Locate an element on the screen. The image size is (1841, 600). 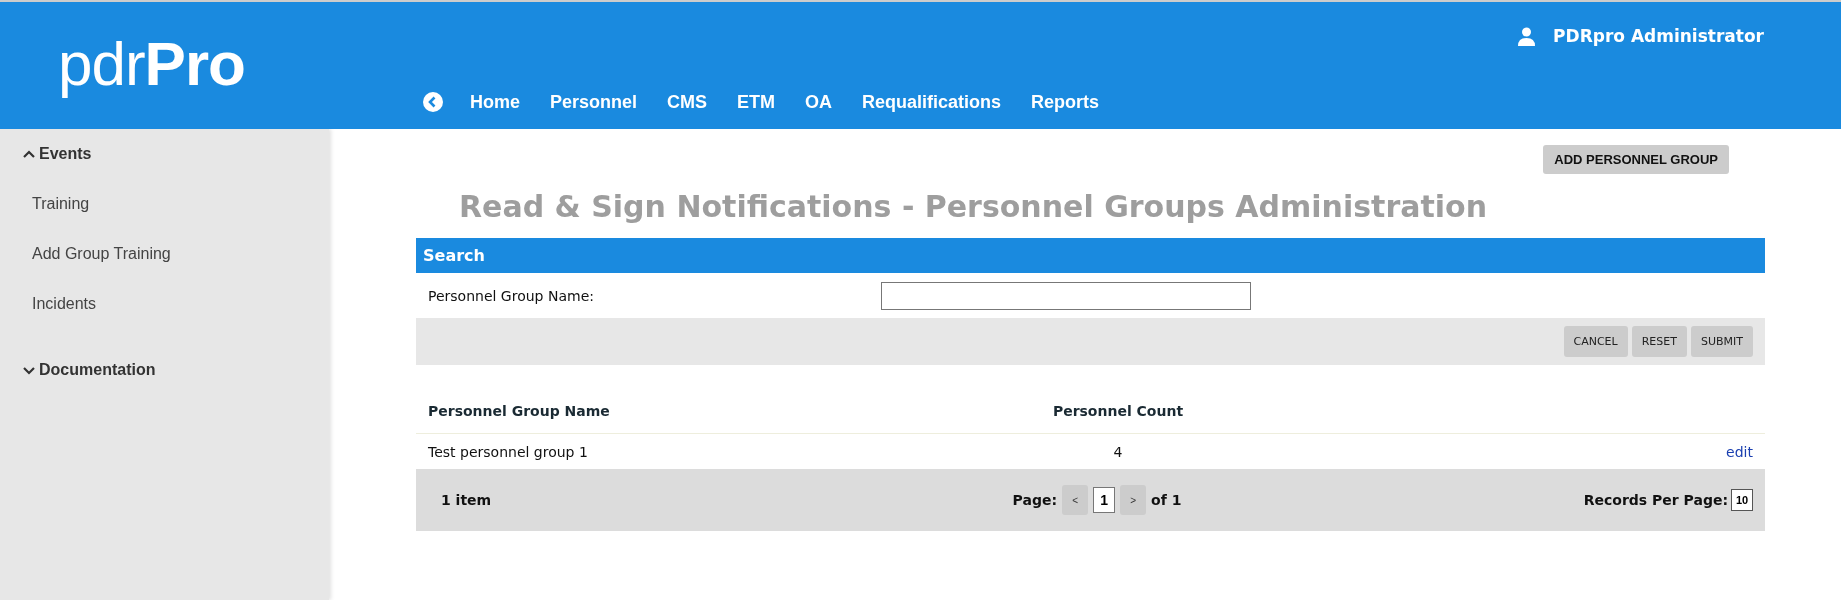
records-per-page-label: Records Per Page: is located at coordinates (1655, 500).